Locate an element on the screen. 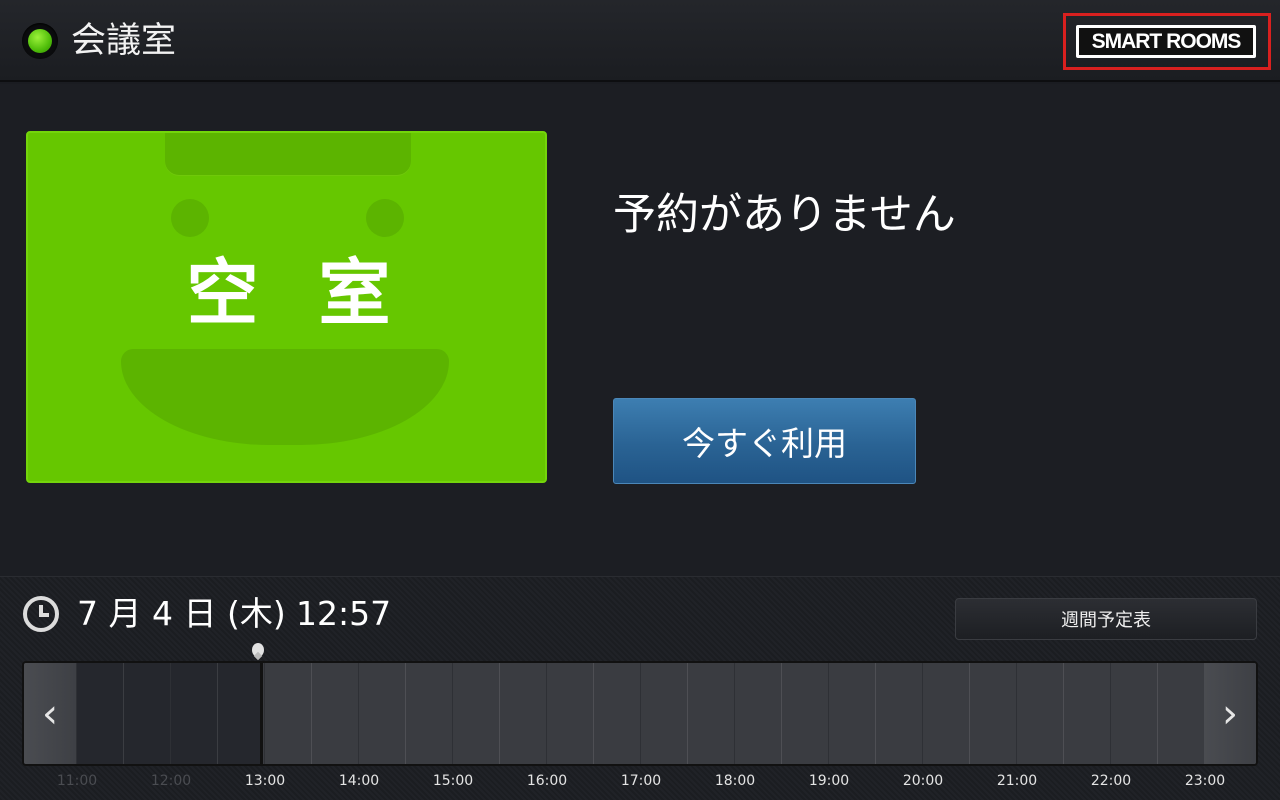  no-reservation-message: 予約がありません is located at coordinates (784, 215).